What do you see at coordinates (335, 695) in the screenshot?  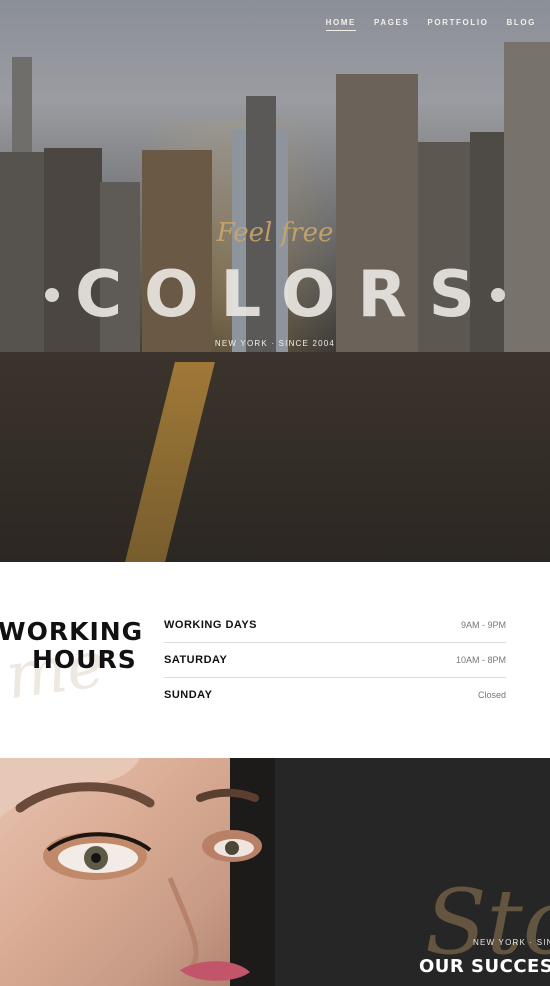 I see `hours-row: SUNDAY Closed` at bounding box center [335, 695].